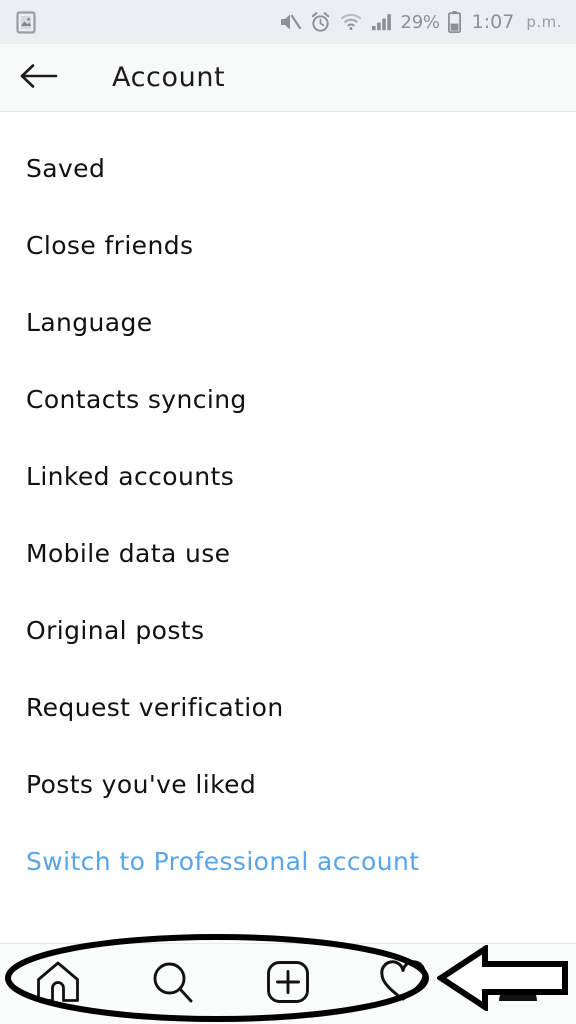  I want to click on back-button, so click(39, 78).